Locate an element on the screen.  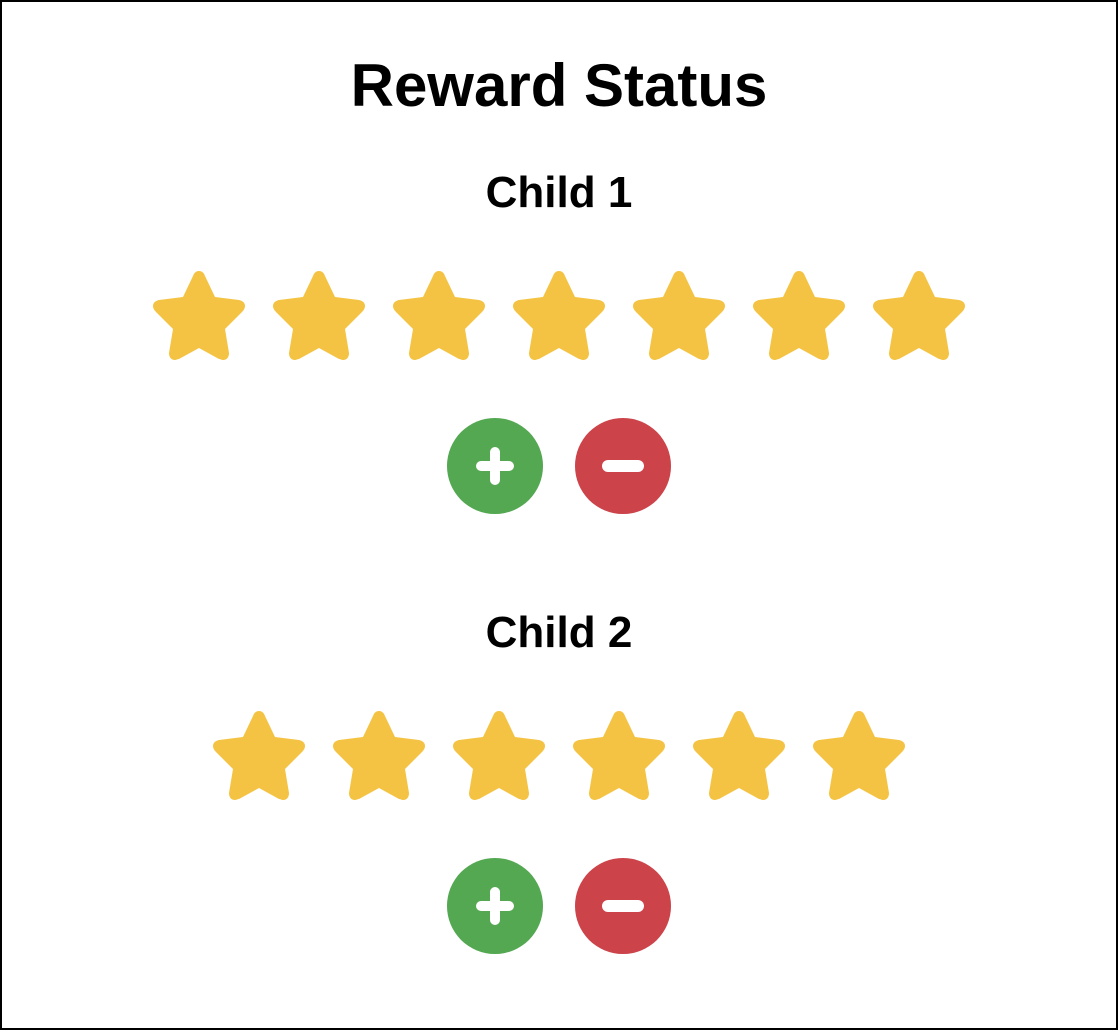
child-2-controls is located at coordinates (559, 907).